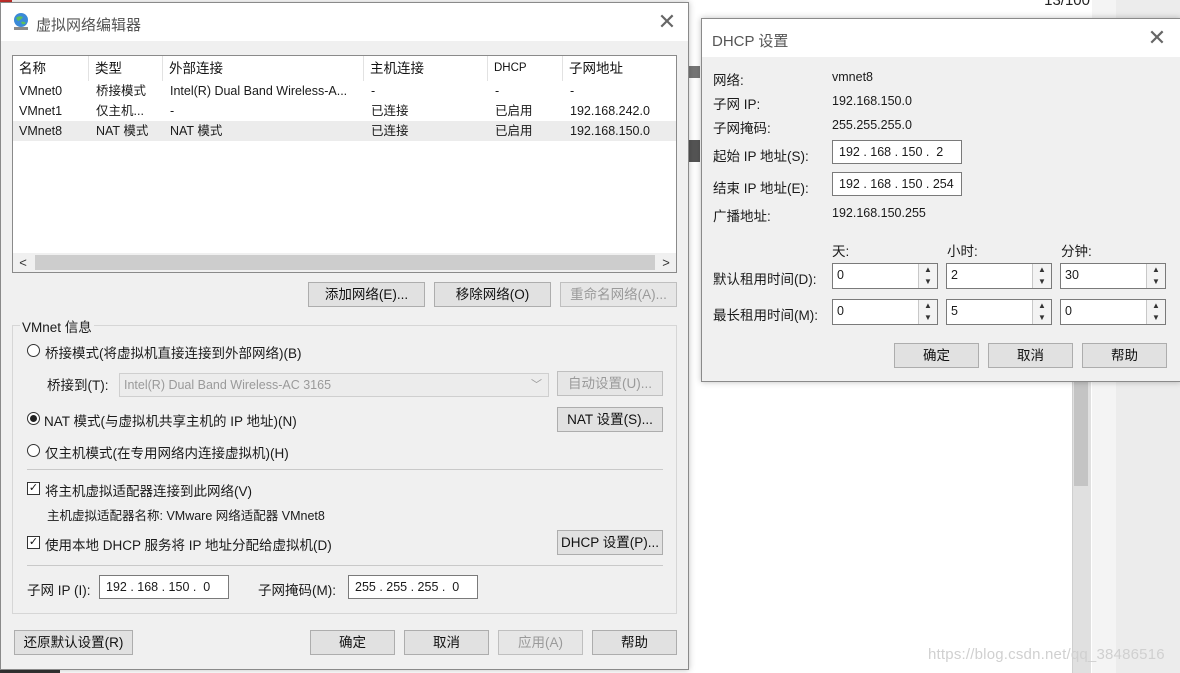 The width and height of the screenshot is (1180, 673). I want to click on bridge-to-label: 桥接到(T):, so click(78, 385).